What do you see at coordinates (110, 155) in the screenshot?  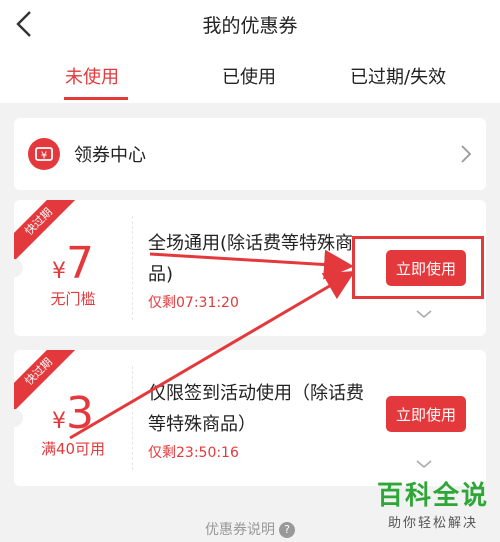 I see `coupon-center-label: 领券中心` at bounding box center [110, 155].